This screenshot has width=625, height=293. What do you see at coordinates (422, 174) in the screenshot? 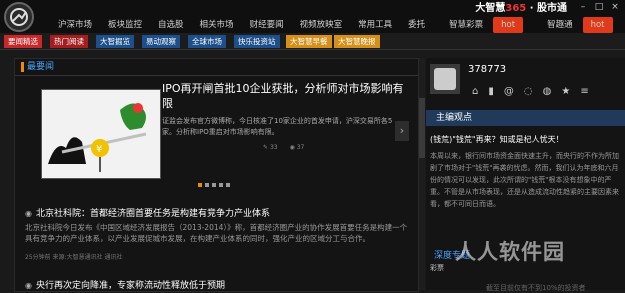
I see `scrollbar` at bounding box center [422, 174].